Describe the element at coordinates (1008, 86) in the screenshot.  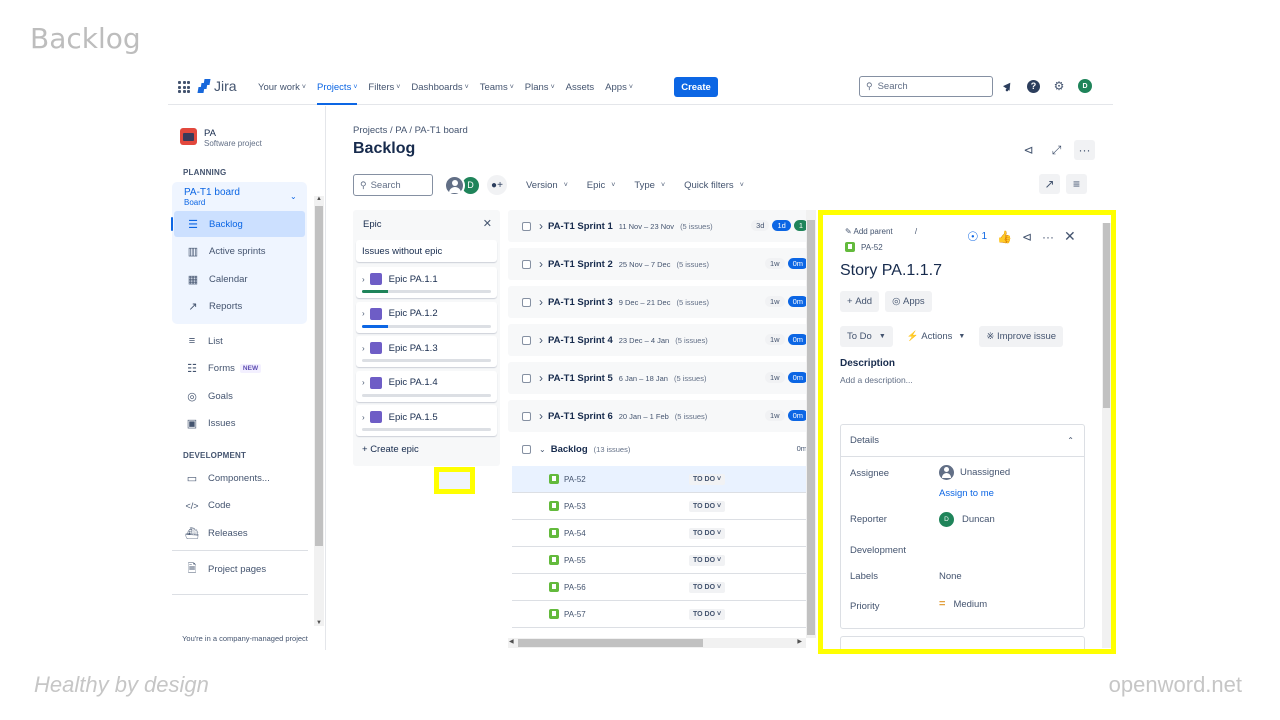
I see `notifications-icon` at that location.